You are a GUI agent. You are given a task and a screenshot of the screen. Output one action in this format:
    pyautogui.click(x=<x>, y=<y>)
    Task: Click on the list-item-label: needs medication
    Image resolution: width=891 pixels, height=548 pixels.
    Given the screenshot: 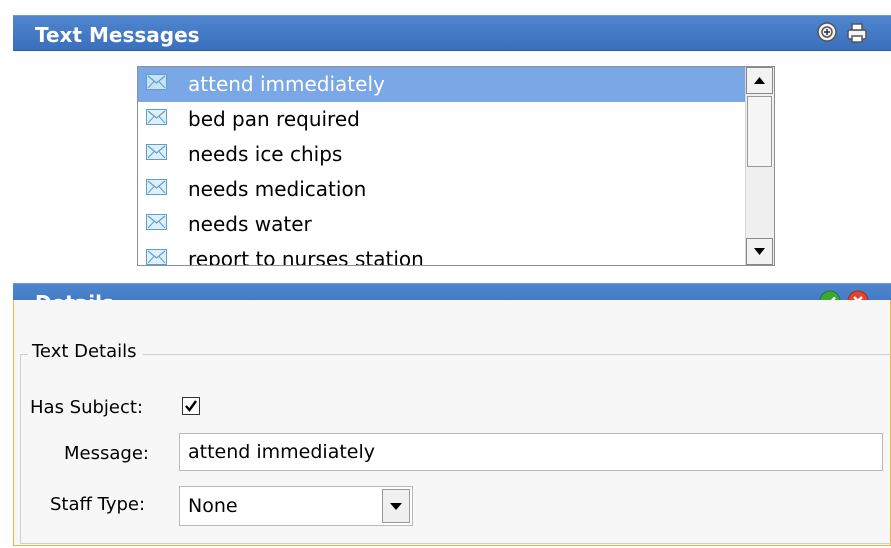 What is the action you would take?
    pyautogui.click(x=277, y=189)
    